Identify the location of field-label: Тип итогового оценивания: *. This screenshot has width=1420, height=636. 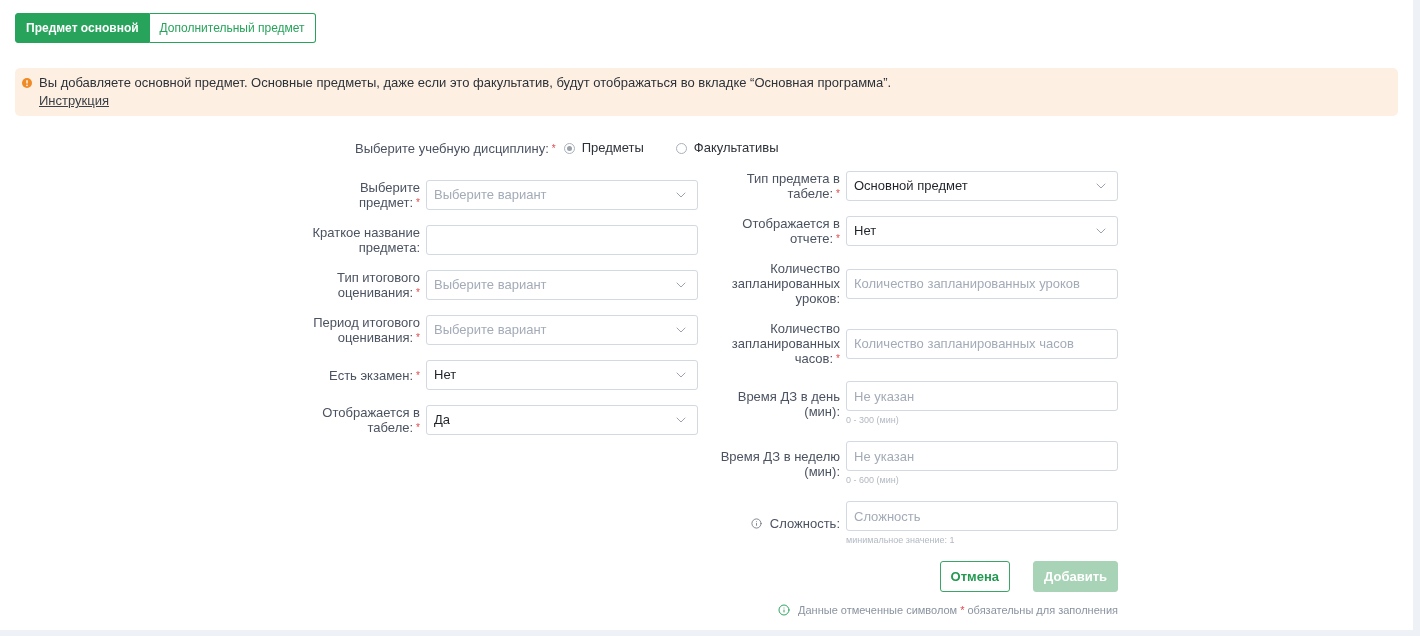
(378, 285).